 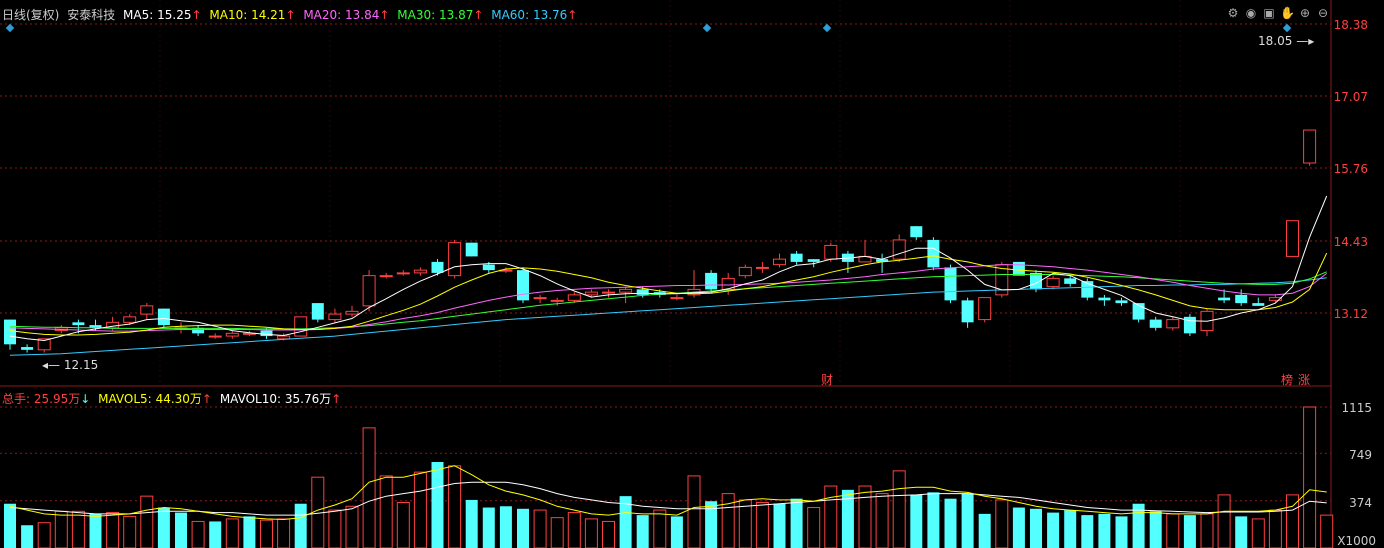 What do you see at coordinates (1251, 13) in the screenshot?
I see `eye-icon: ◉` at bounding box center [1251, 13].